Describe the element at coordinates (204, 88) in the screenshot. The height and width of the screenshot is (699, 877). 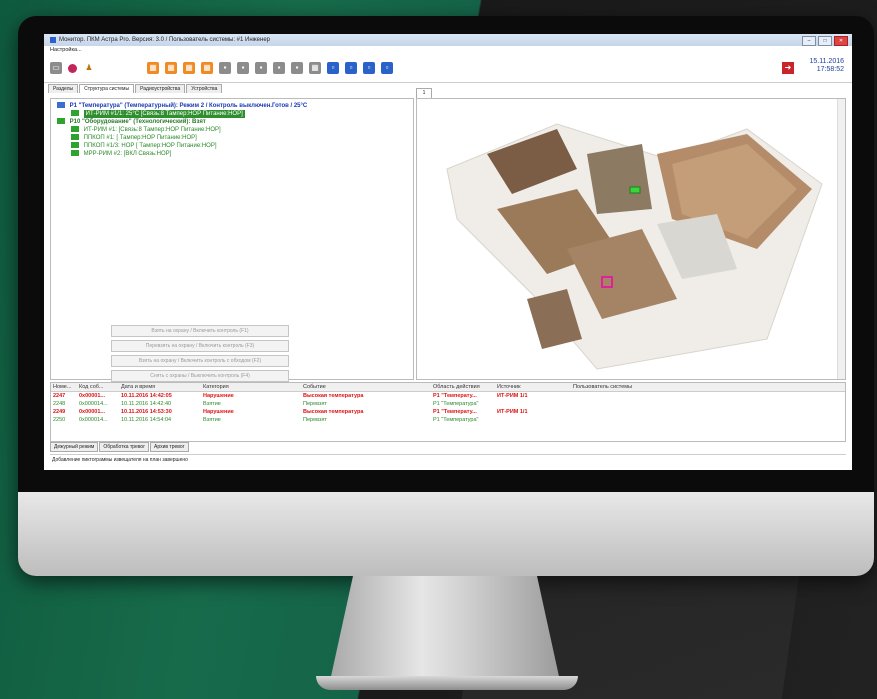
I see `tab-devices: Устройства` at that location.